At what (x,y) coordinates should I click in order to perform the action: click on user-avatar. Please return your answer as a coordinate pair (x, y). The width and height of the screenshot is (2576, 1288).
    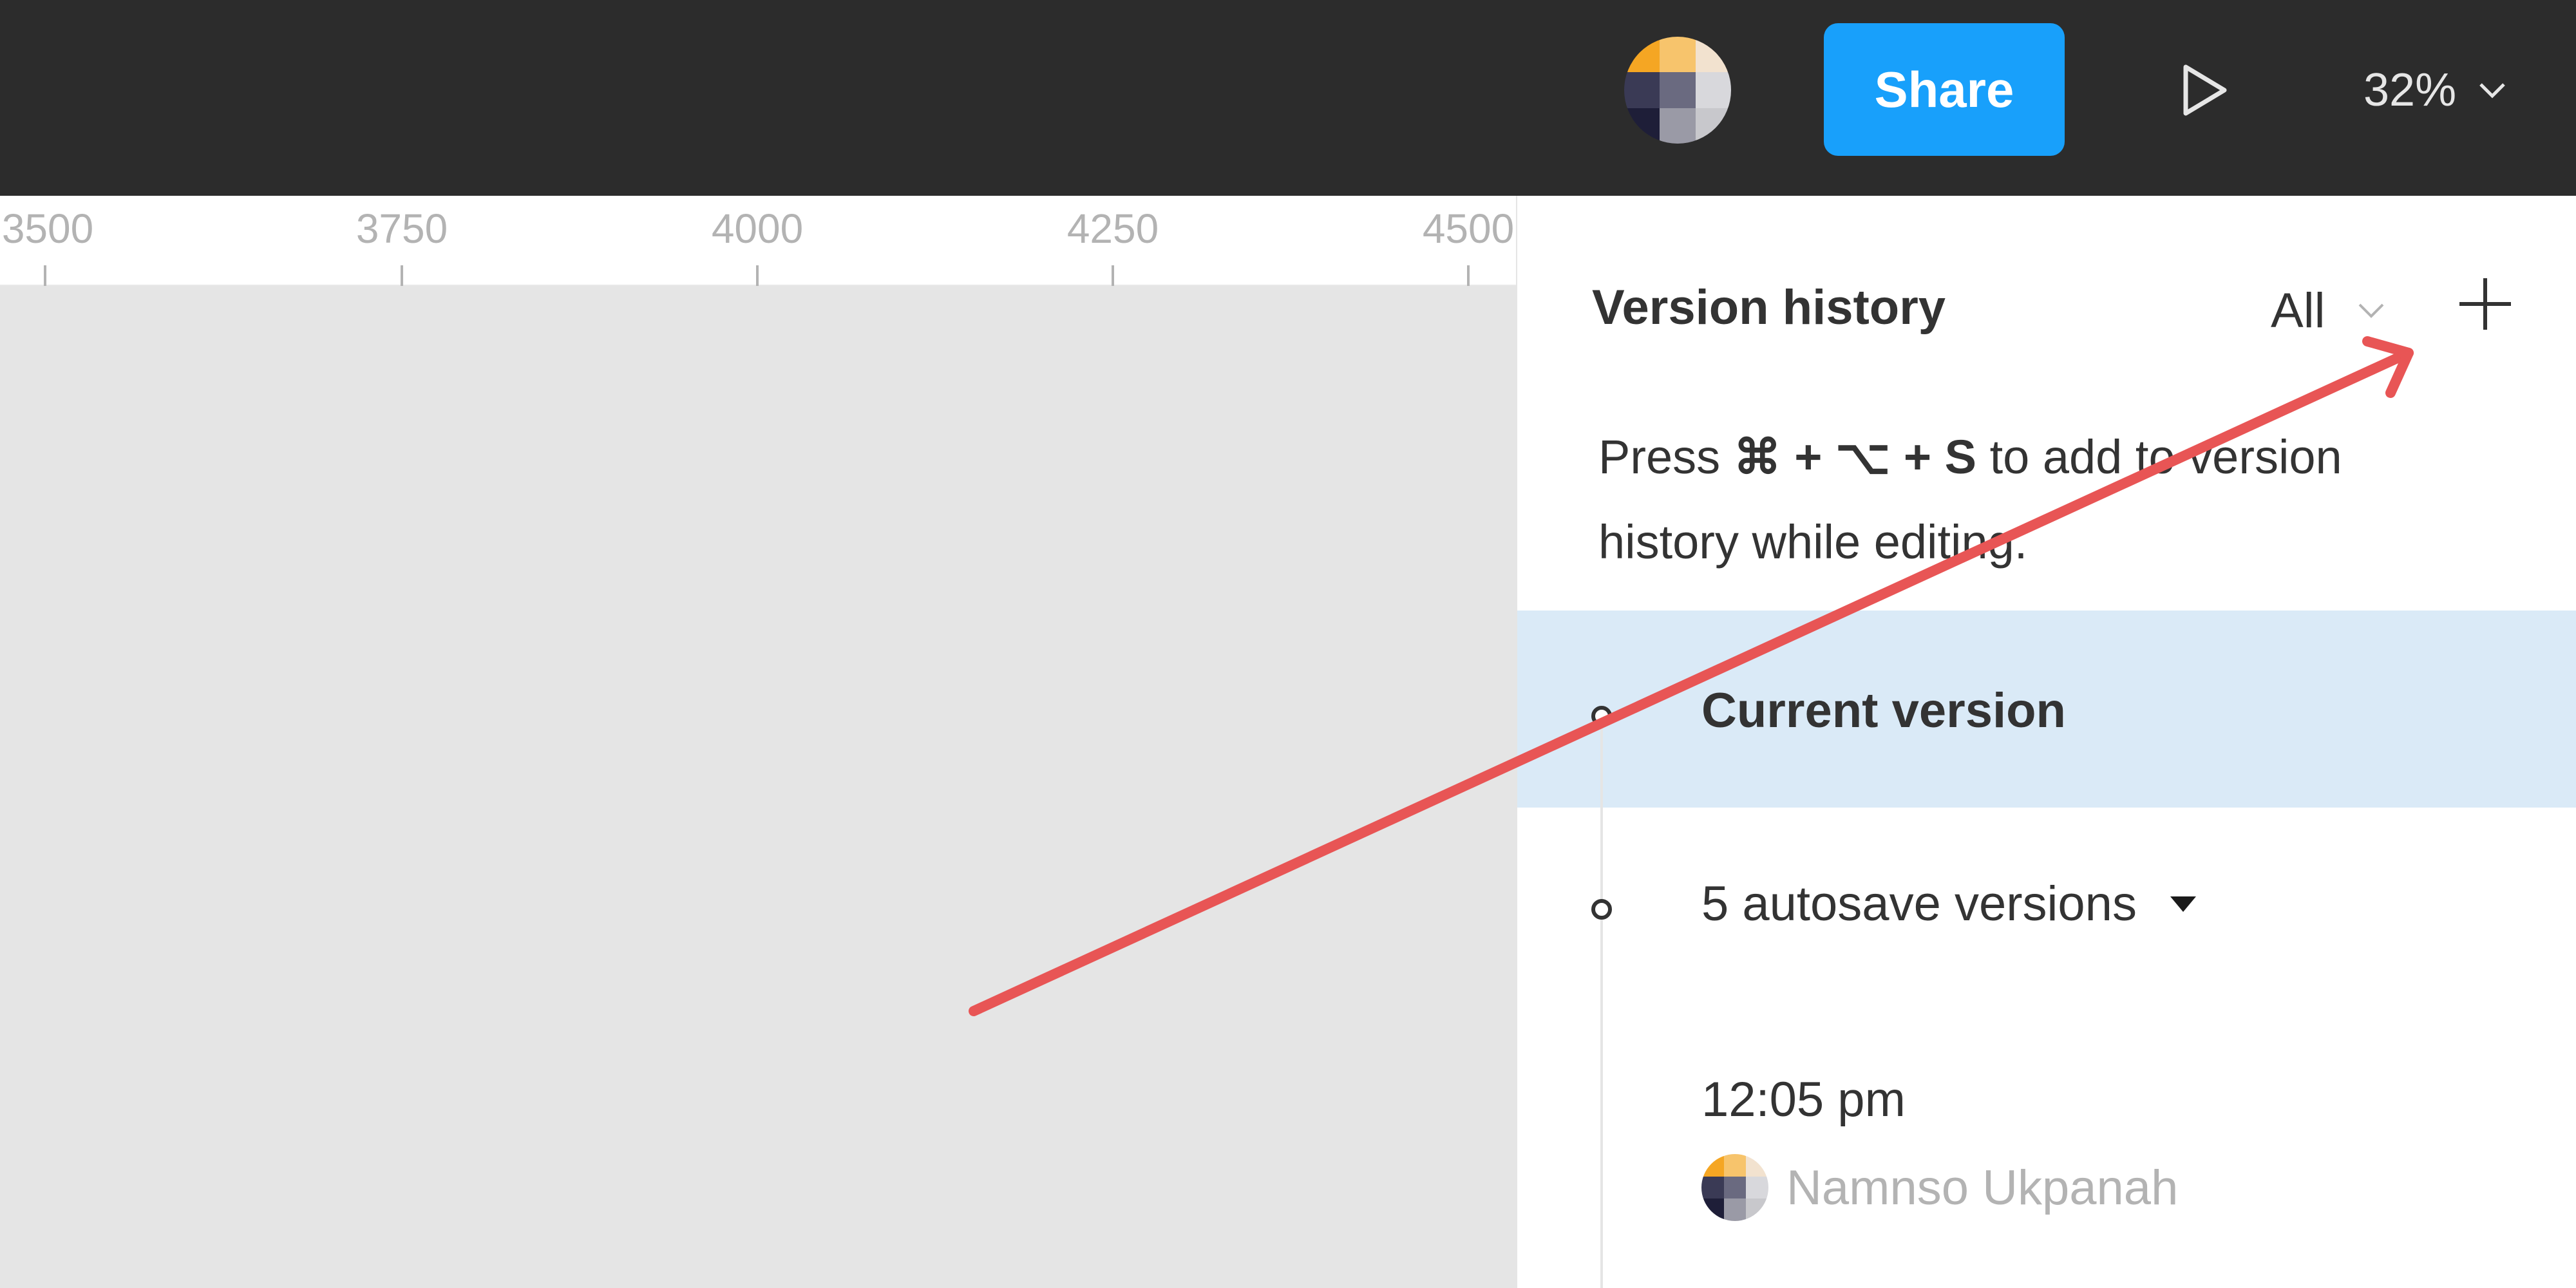
    Looking at the image, I should click on (1677, 91).